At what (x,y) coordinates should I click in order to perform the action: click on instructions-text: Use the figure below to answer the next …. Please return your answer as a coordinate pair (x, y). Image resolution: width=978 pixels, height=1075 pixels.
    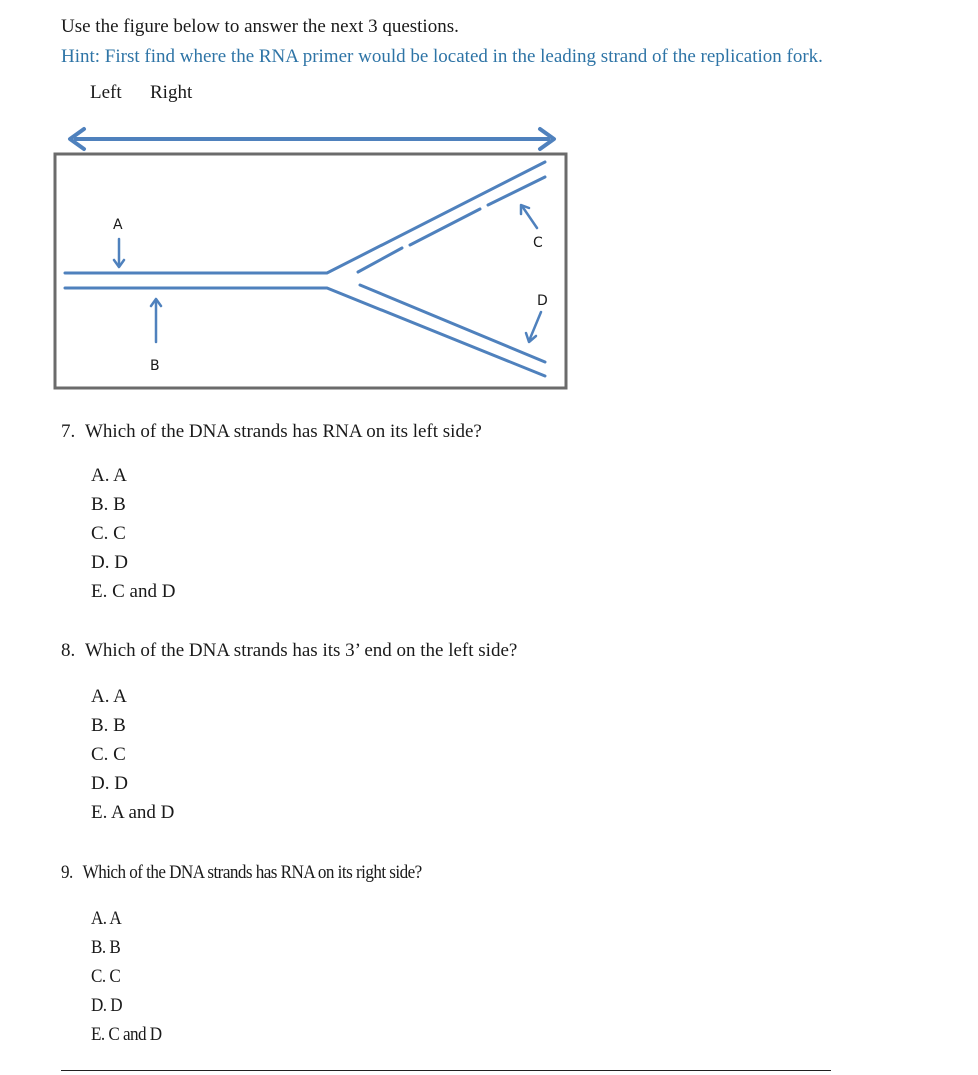
    Looking at the image, I should click on (260, 26).